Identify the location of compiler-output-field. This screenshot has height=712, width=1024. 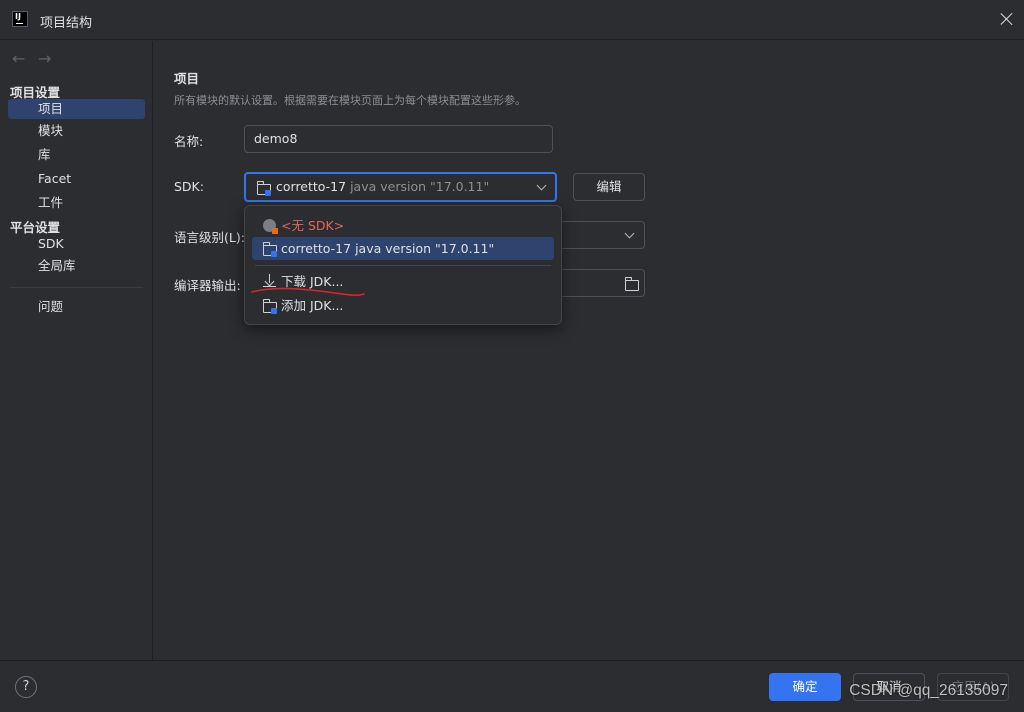
(597, 283).